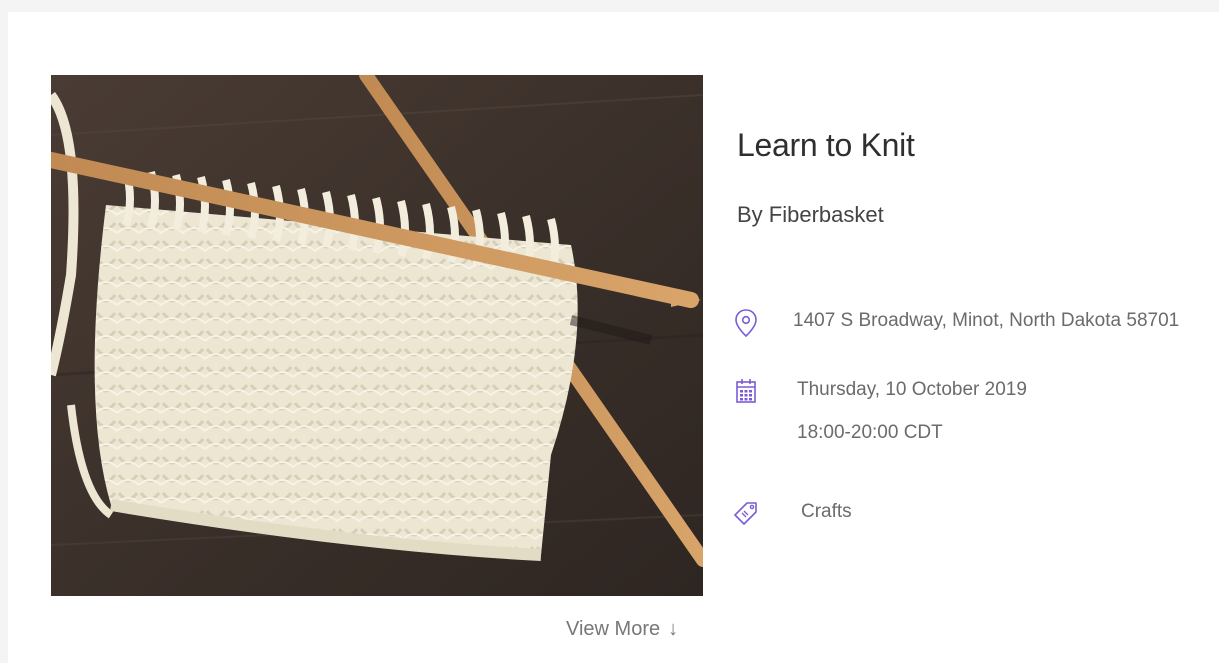 The width and height of the screenshot is (1219, 663). I want to click on map-pin-icon, so click(746, 323).